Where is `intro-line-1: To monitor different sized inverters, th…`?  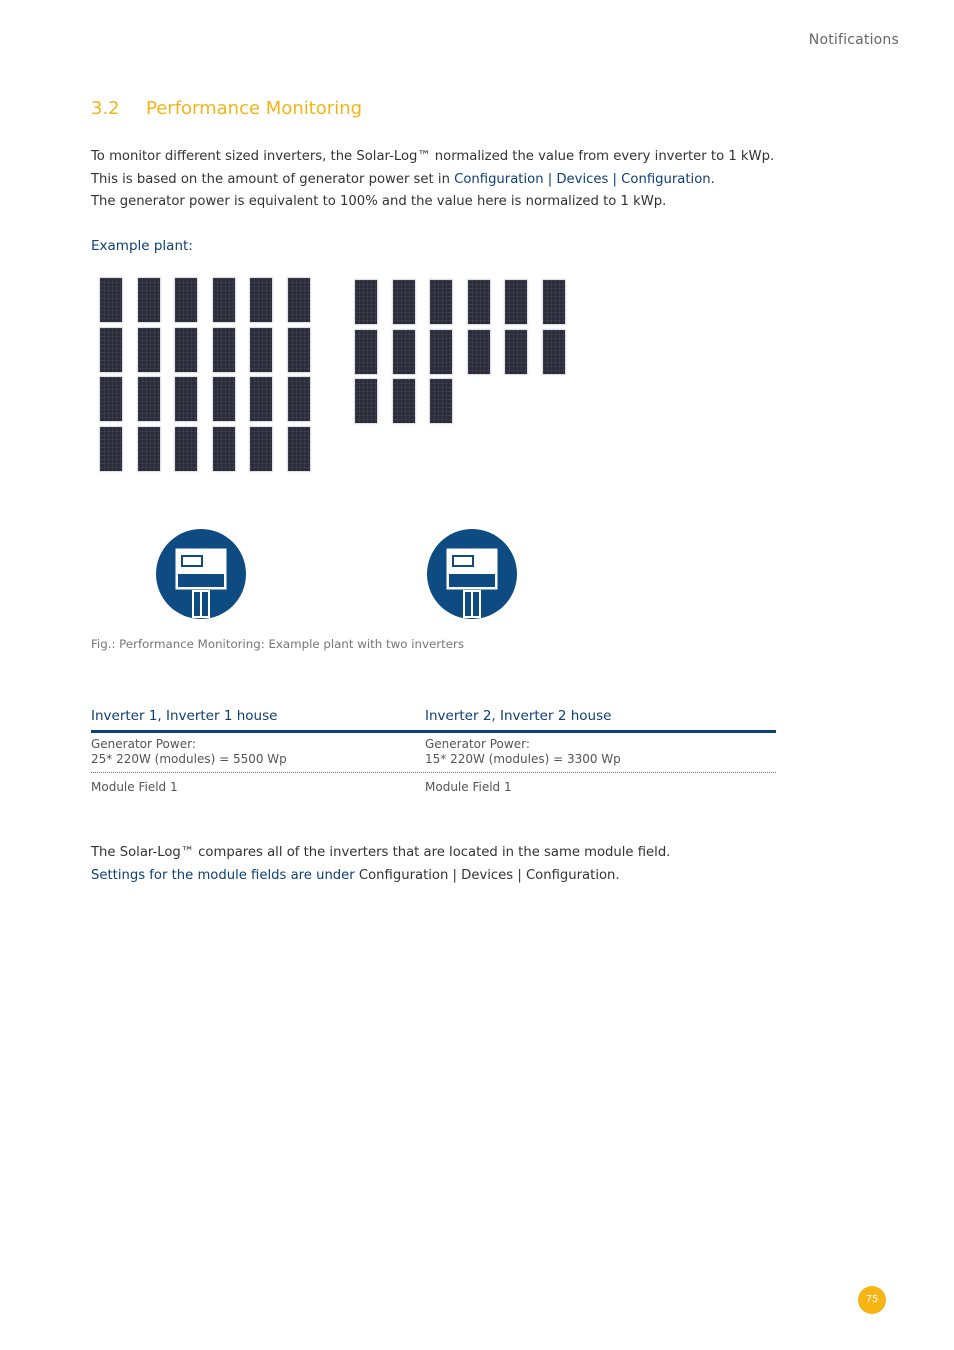 intro-line-1: To monitor different sized inverters, th… is located at coordinates (433, 156).